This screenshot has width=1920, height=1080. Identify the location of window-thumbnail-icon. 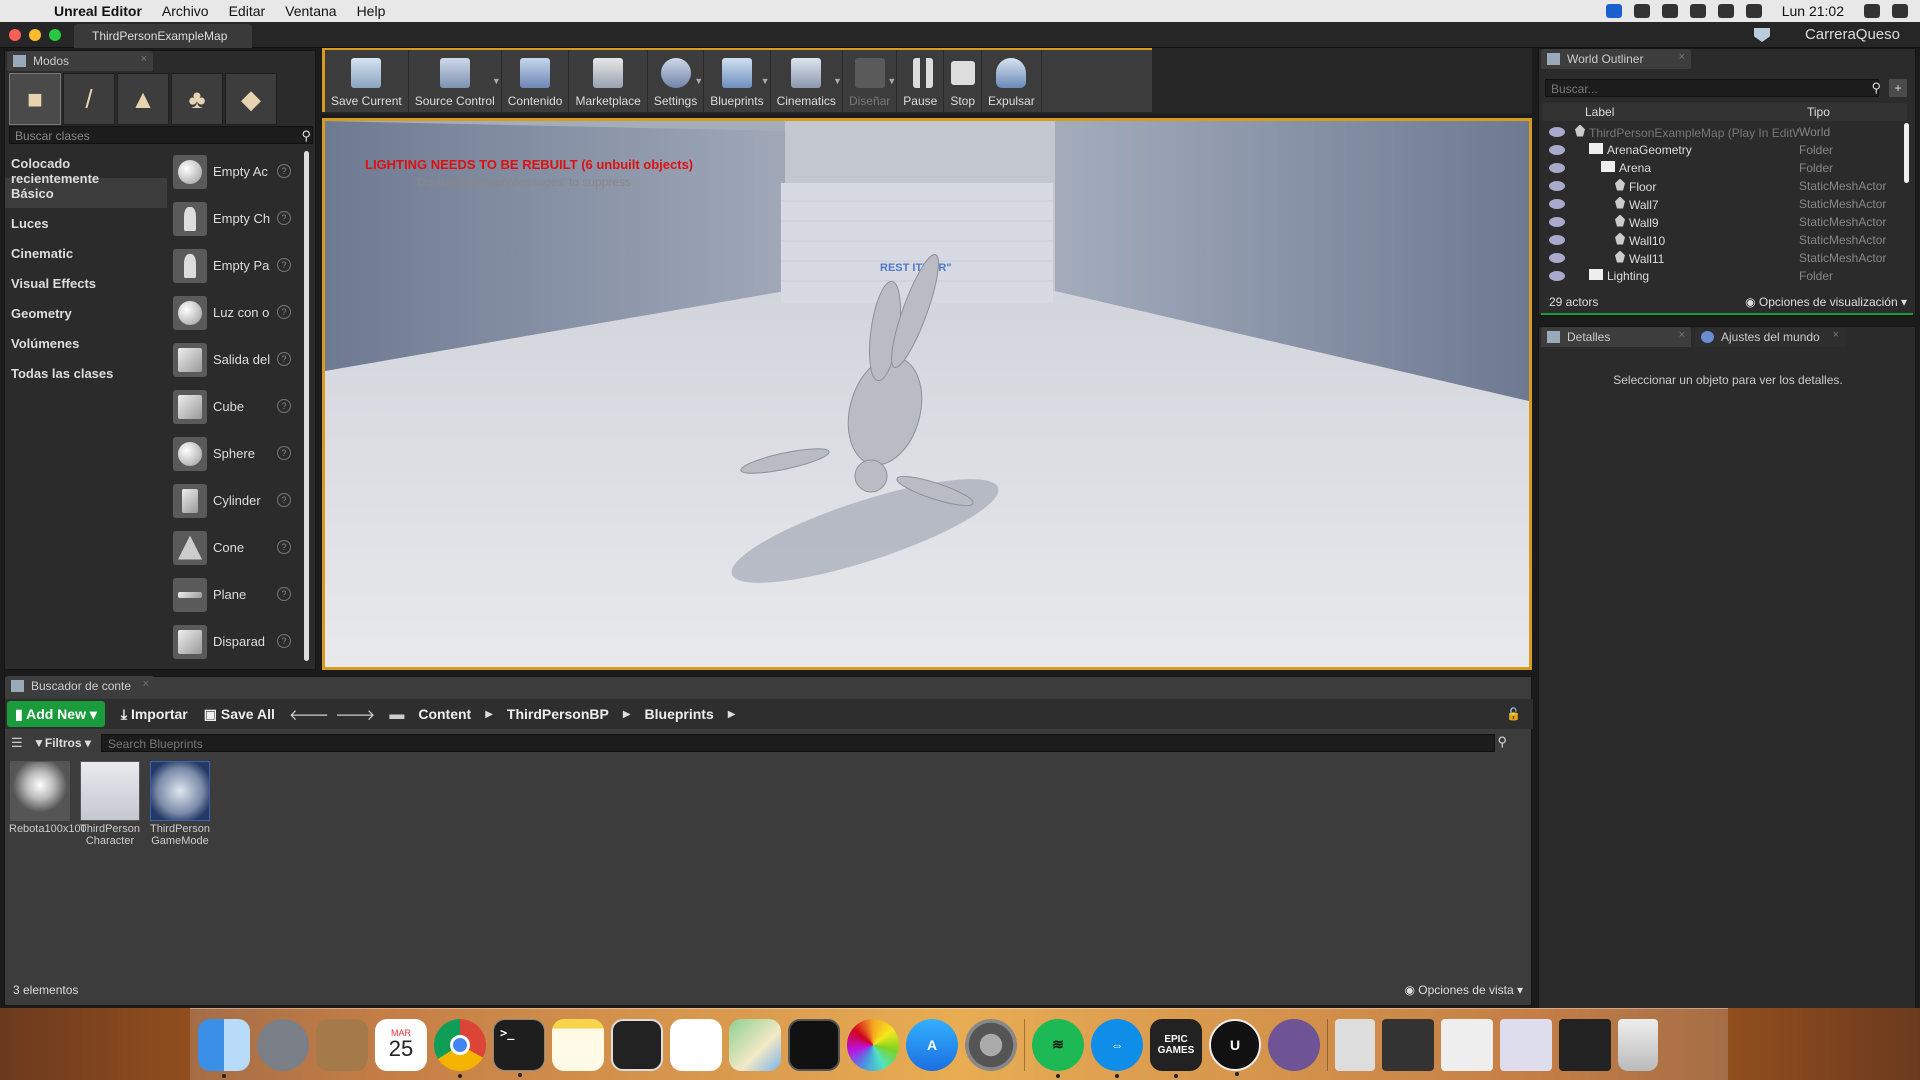
(1467, 1044).